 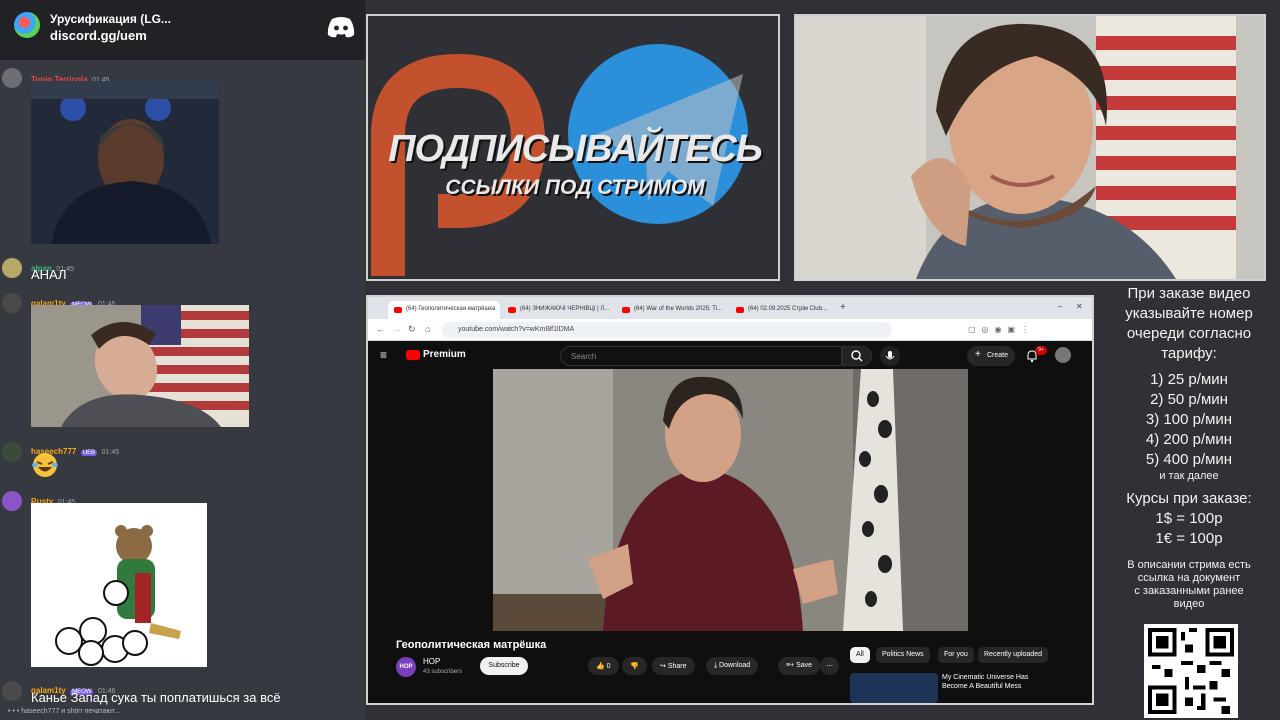 What do you see at coordinates (427, 329) in the screenshot?
I see `home-icon: ⌂` at bounding box center [427, 329].